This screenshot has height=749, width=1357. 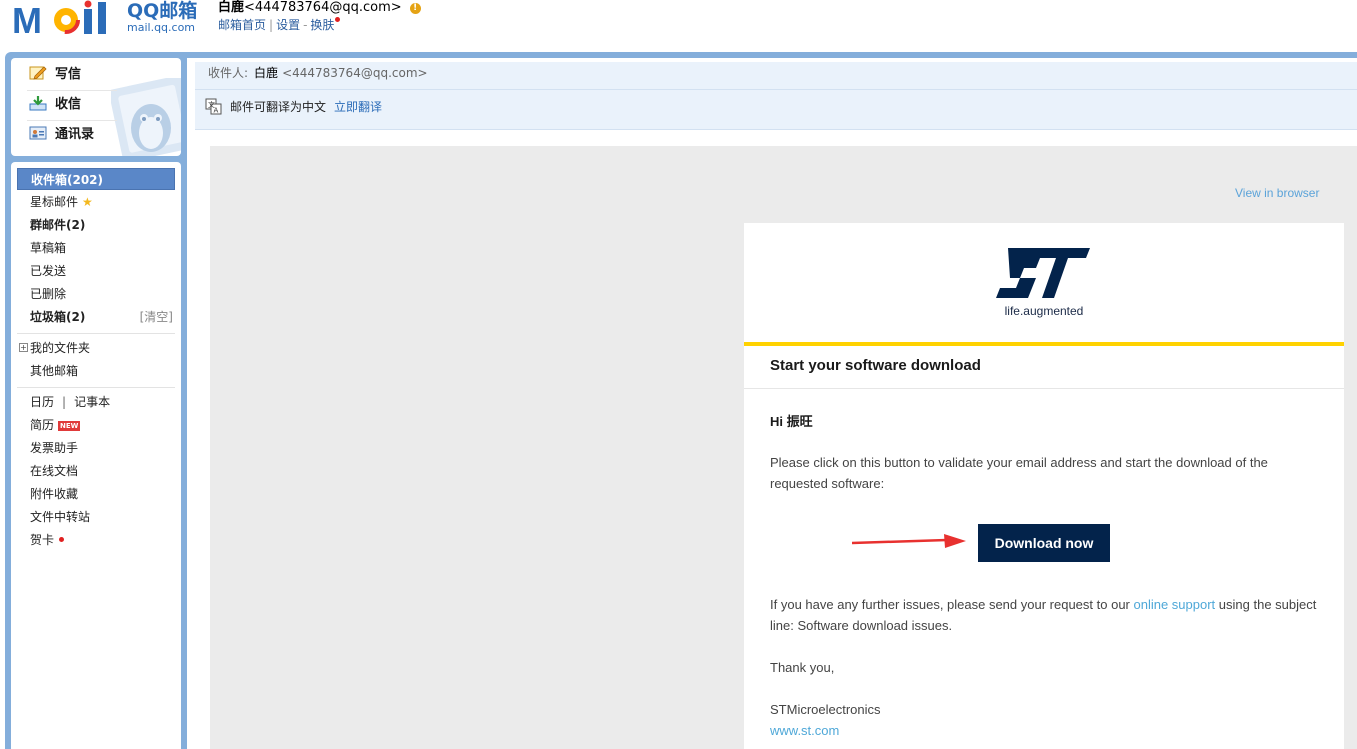 I want to click on folder-label: 已删除, so click(x=48, y=294).